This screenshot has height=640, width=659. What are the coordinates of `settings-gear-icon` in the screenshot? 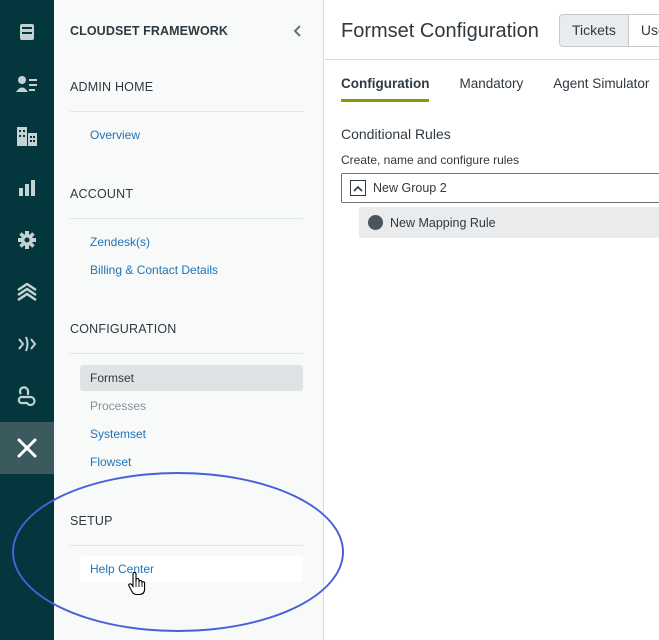 It's located at (27, 240).